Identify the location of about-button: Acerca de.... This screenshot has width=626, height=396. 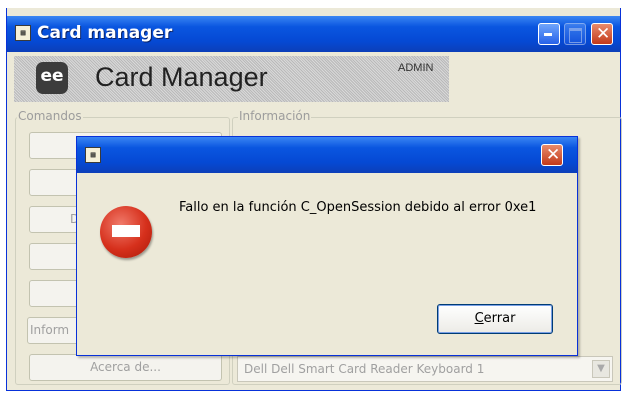
(125, 367).